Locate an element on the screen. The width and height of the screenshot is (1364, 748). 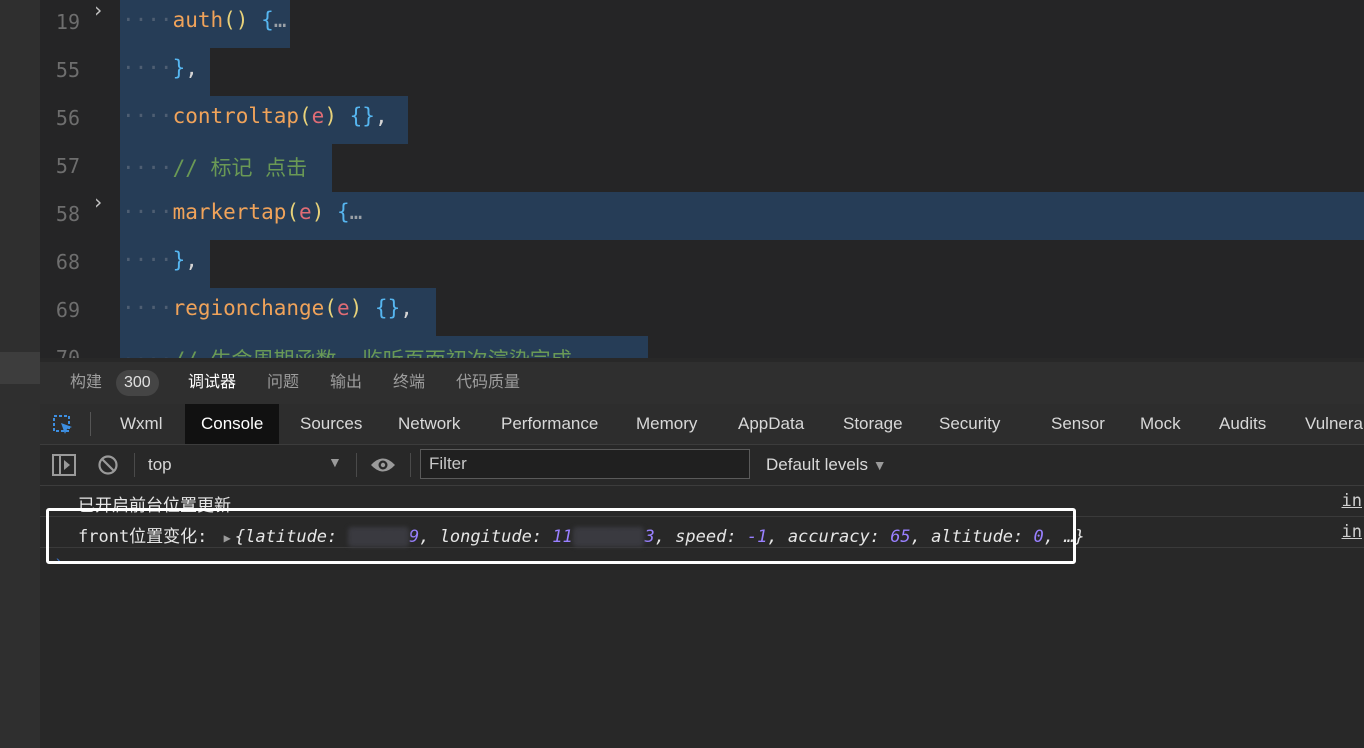
expand-triangle-icon: ▶ is located at coordinates (226, 538).